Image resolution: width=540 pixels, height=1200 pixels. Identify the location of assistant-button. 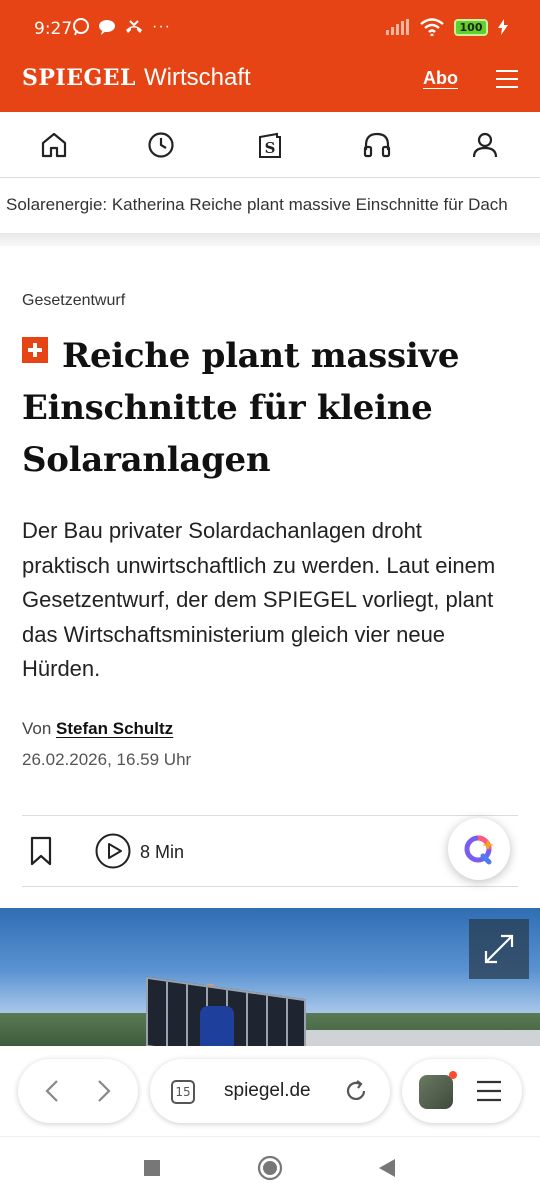
(479, 849).